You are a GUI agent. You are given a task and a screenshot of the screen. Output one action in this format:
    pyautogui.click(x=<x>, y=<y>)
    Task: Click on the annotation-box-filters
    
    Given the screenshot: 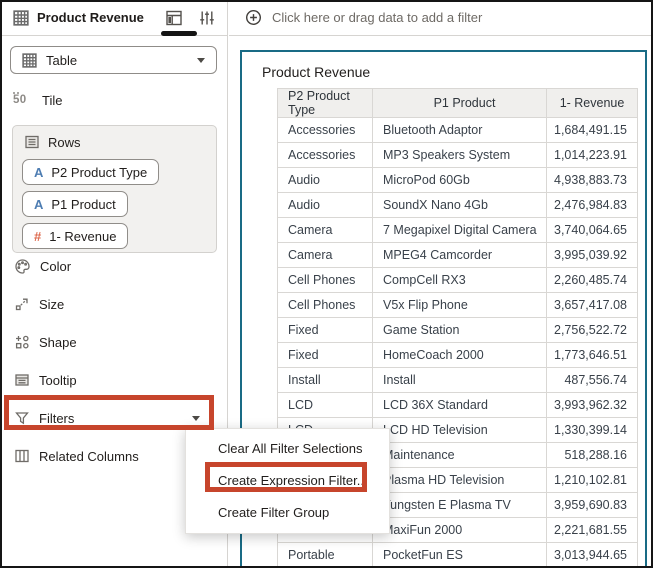 What is the action you would take?
    pyautogui.click(x=109, y=412)
    